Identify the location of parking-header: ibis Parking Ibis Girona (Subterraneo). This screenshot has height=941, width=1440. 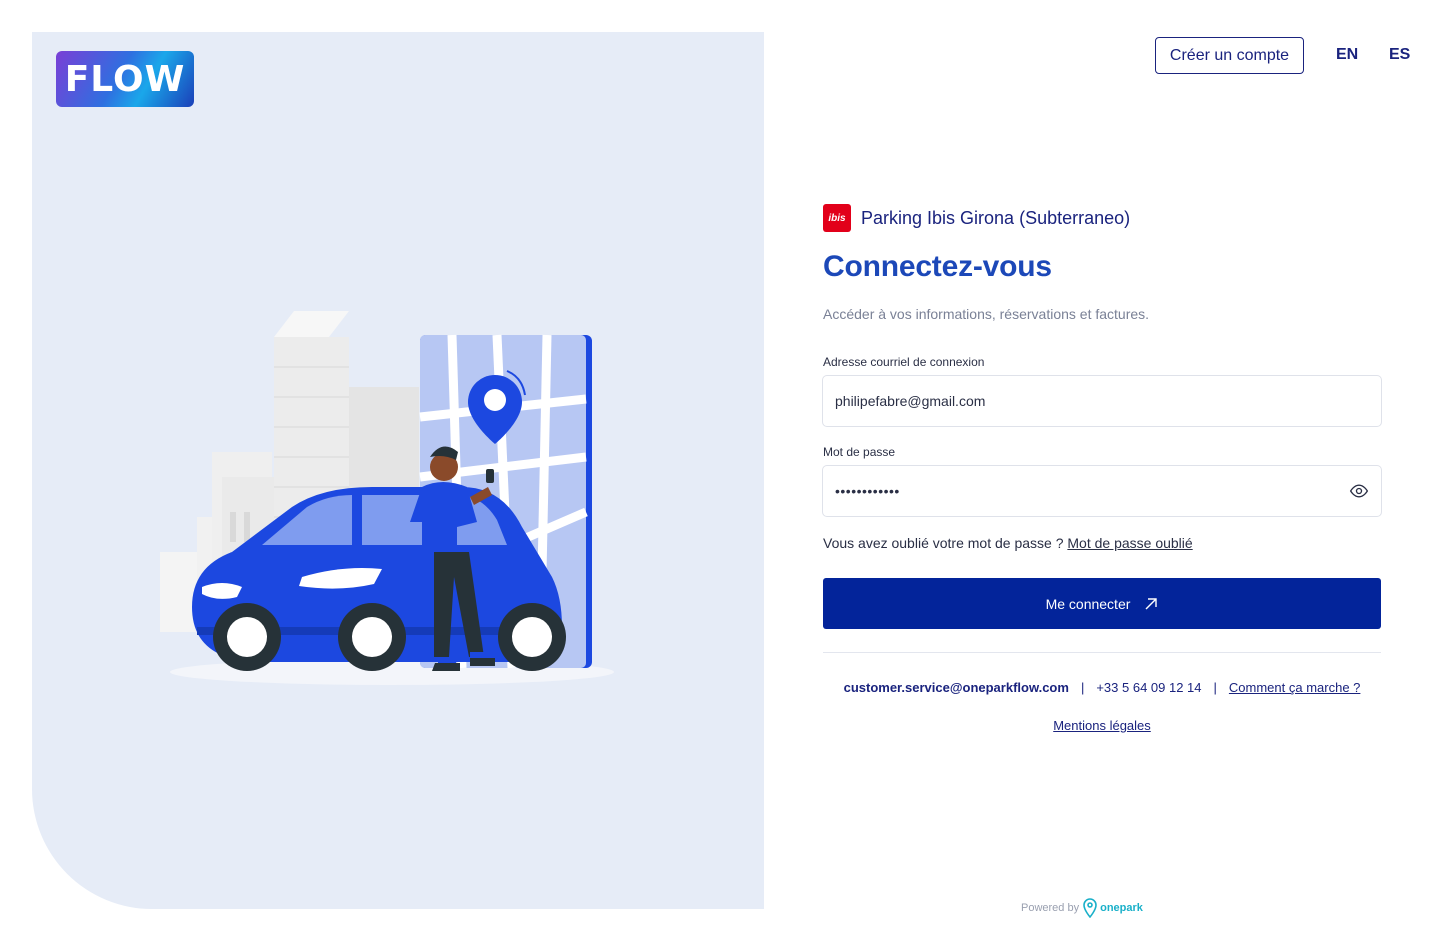
(976, 218).